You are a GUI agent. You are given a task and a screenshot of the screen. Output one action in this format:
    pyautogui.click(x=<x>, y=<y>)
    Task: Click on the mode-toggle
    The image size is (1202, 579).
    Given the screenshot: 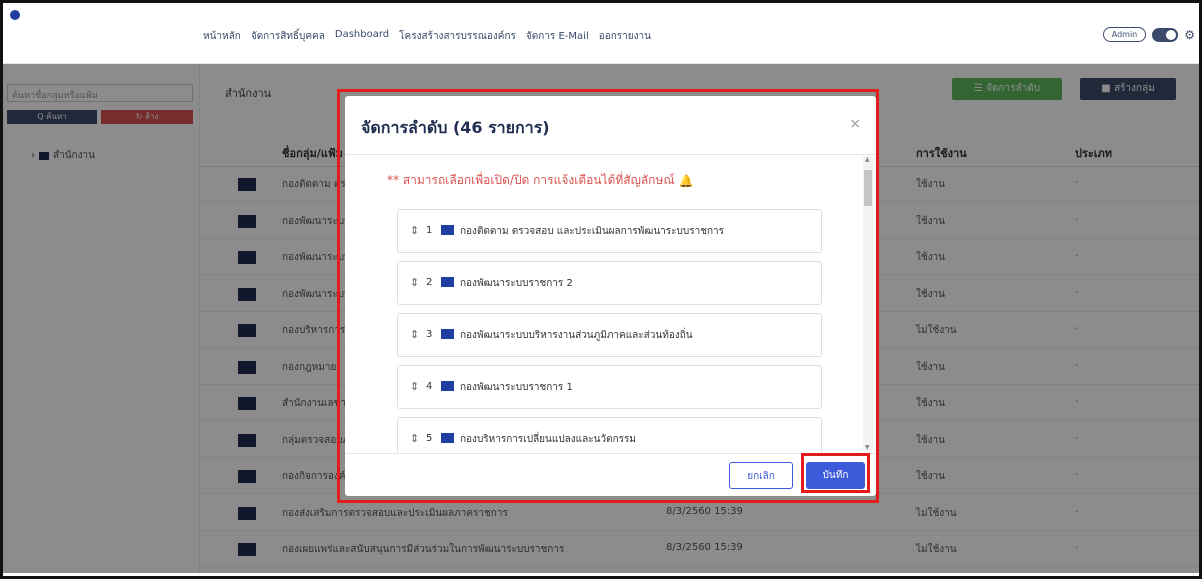 What is the action you would take?
    pyautogui.click(x=1165, y=34)
    